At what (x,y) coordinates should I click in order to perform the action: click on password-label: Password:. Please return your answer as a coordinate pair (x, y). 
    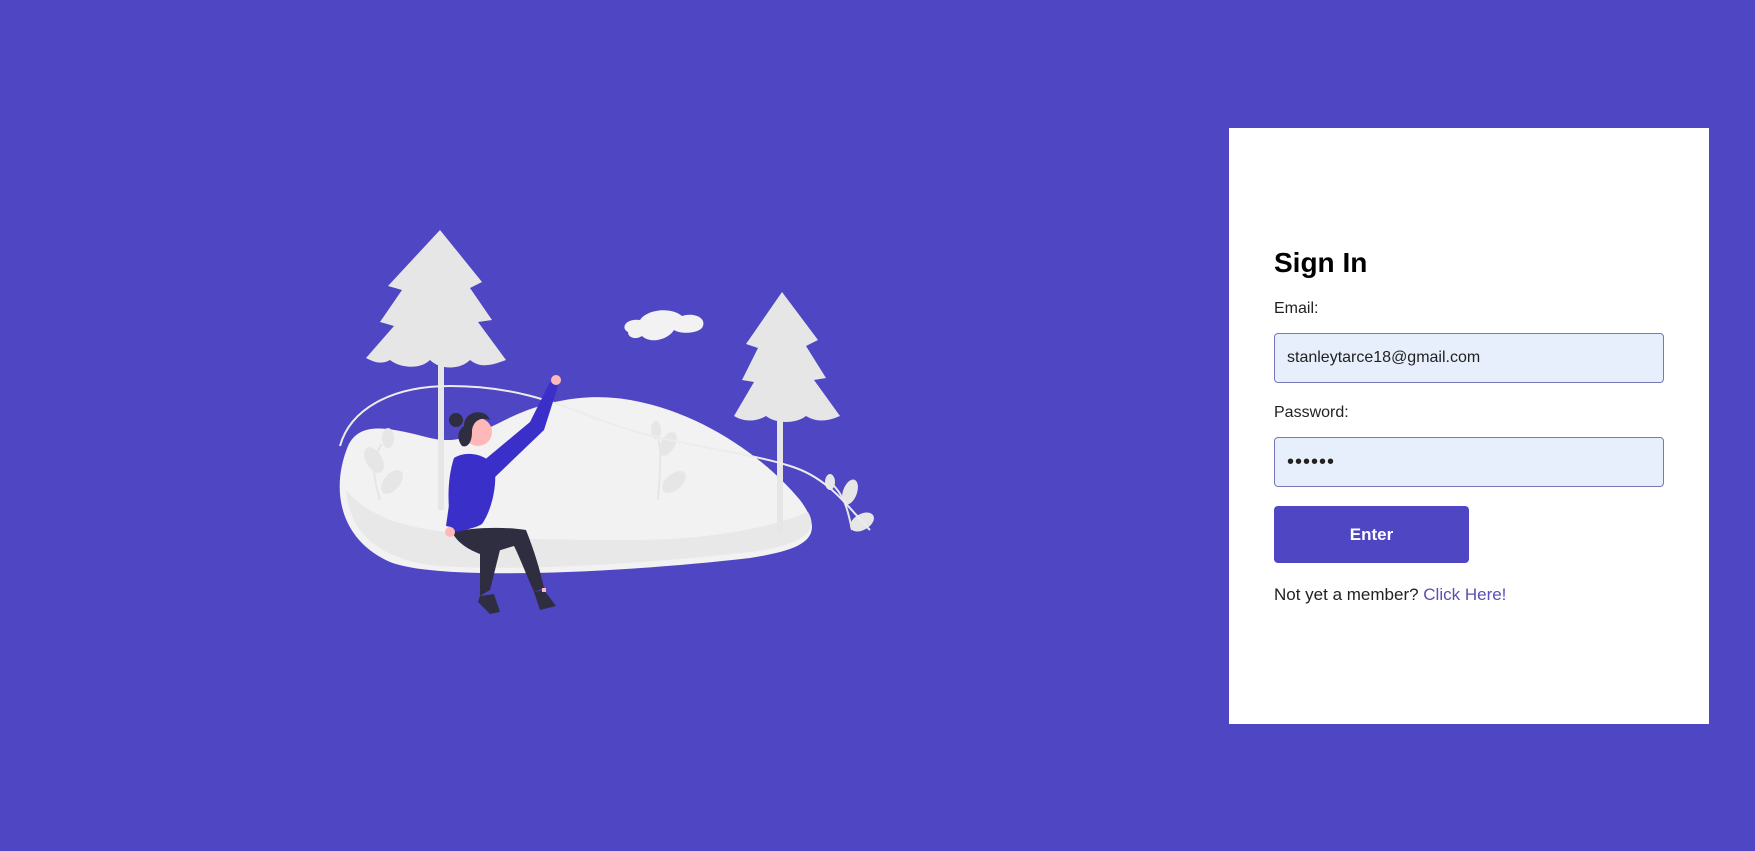
    Looking at the image, I should click on (1311, 412).